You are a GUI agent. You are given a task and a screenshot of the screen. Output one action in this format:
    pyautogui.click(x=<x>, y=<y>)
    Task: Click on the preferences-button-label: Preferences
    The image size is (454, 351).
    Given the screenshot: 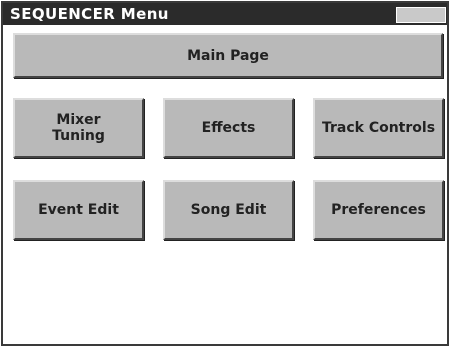 What is the action you would take?
    pyautogui.click(x=378, y=210)
    